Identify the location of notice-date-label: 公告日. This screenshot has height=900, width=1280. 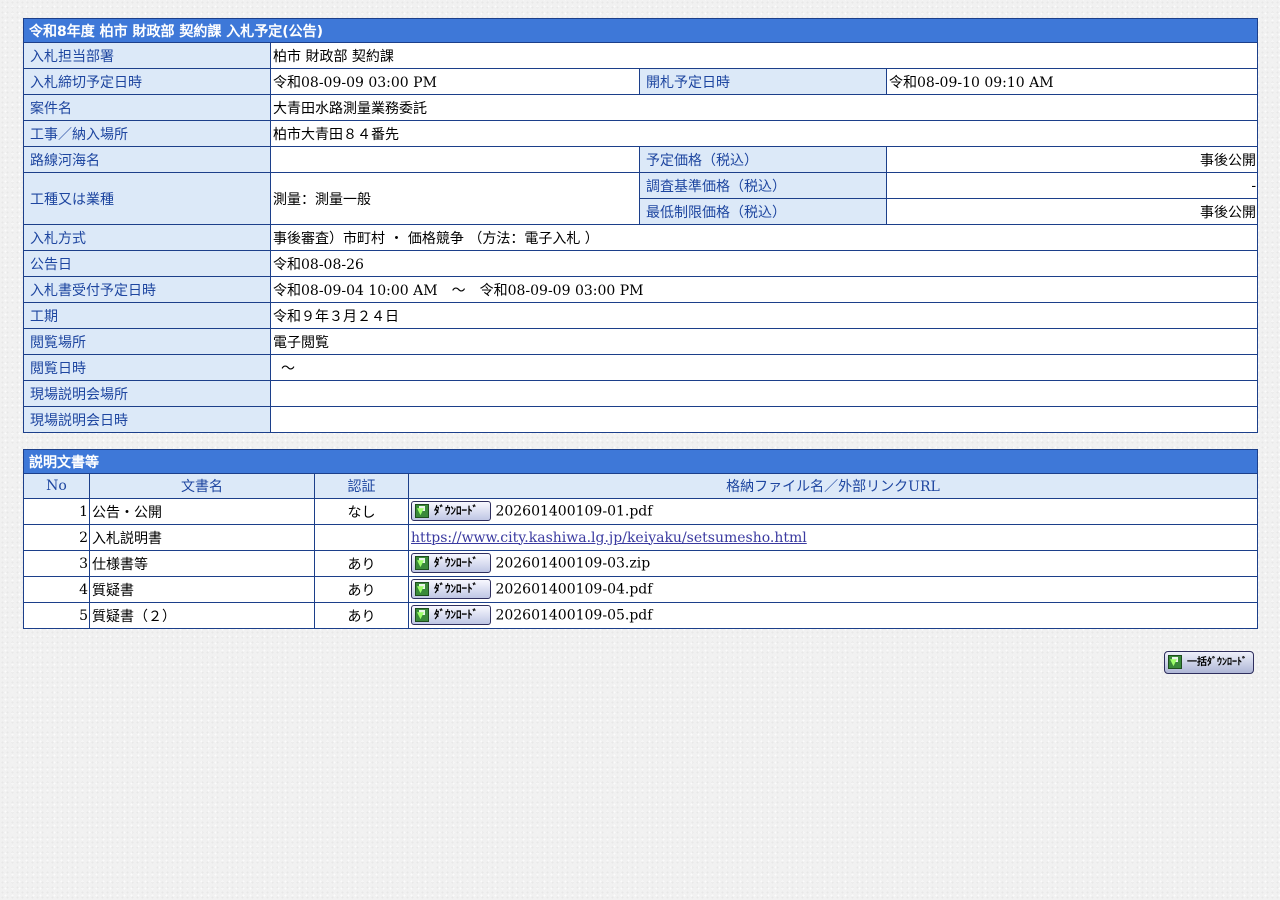
(147, 263).